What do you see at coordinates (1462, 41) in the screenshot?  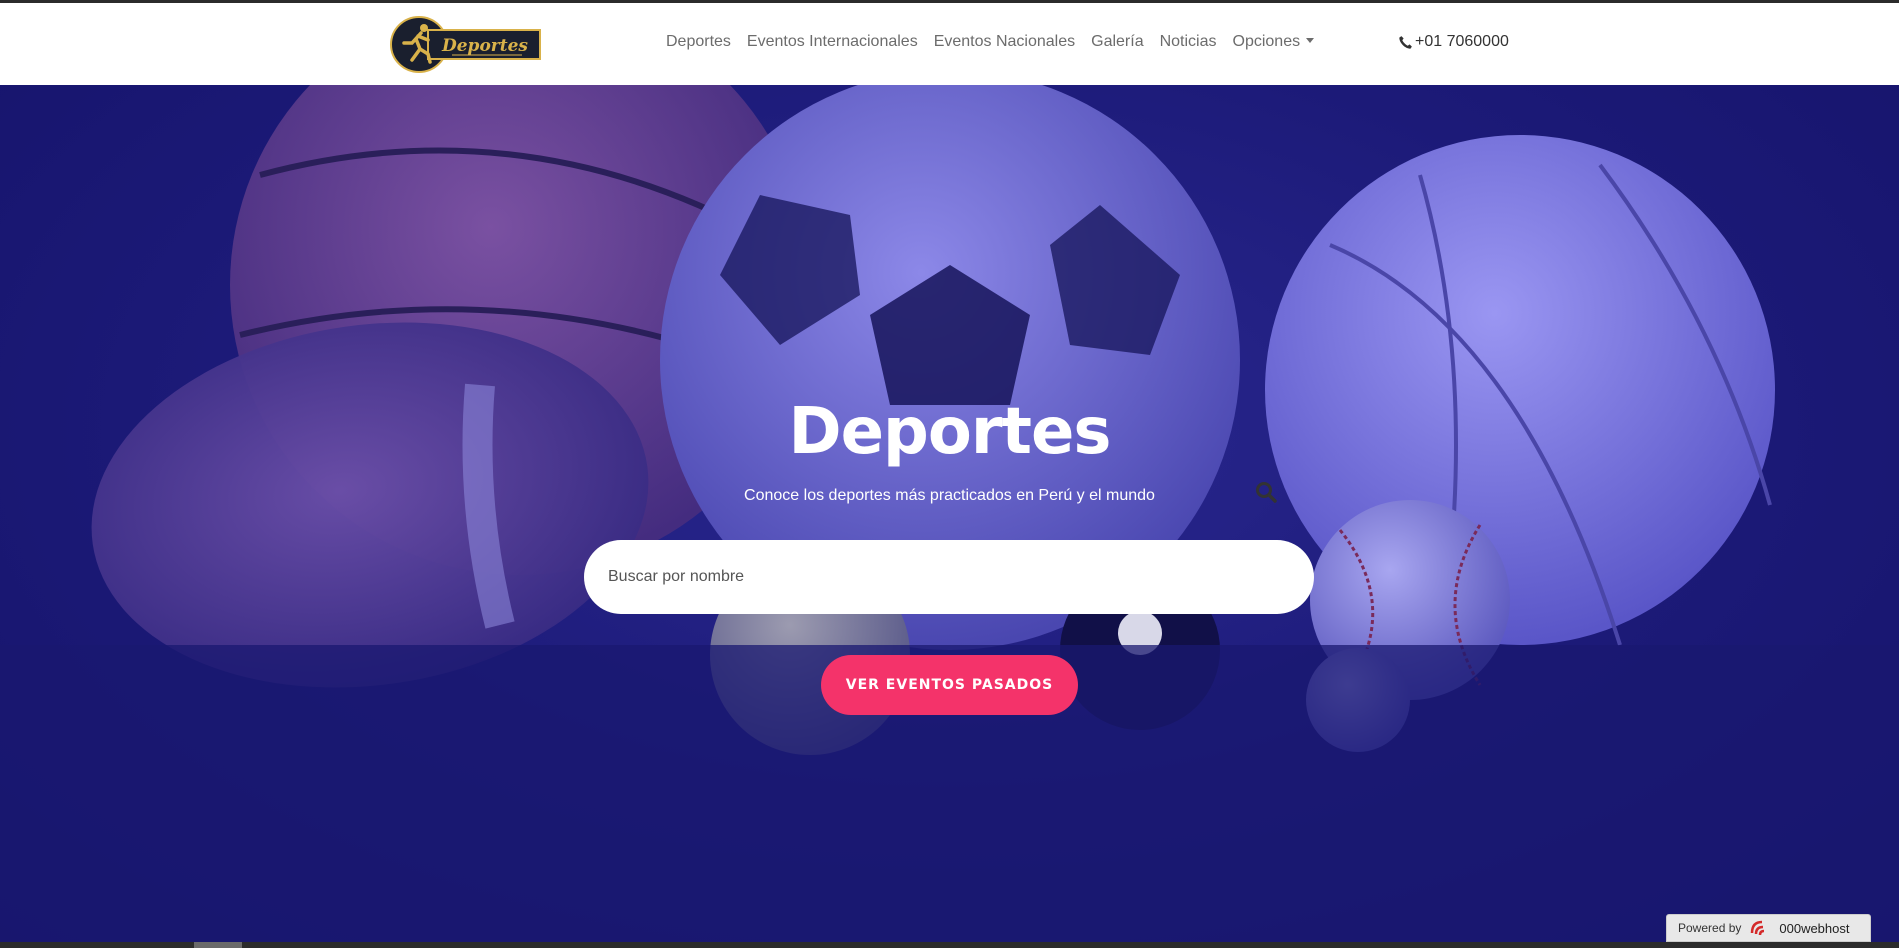 I see `phone-number: +01 7060000` at bounding box center [1462, 41].